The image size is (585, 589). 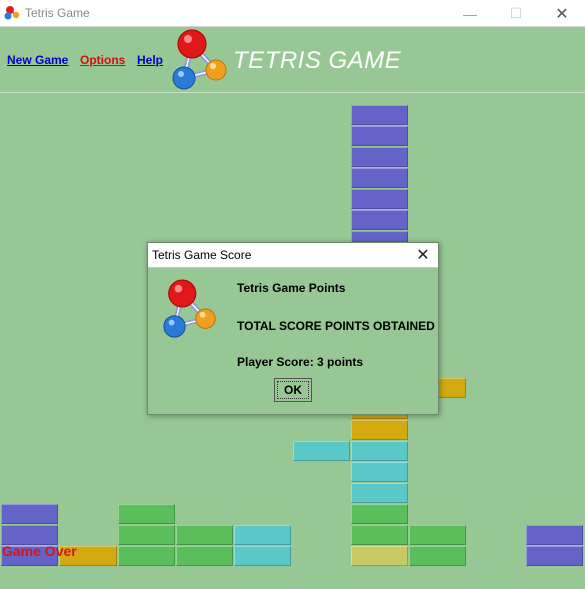 I want to click on menu-options: Options, so click(x=102, y=60).